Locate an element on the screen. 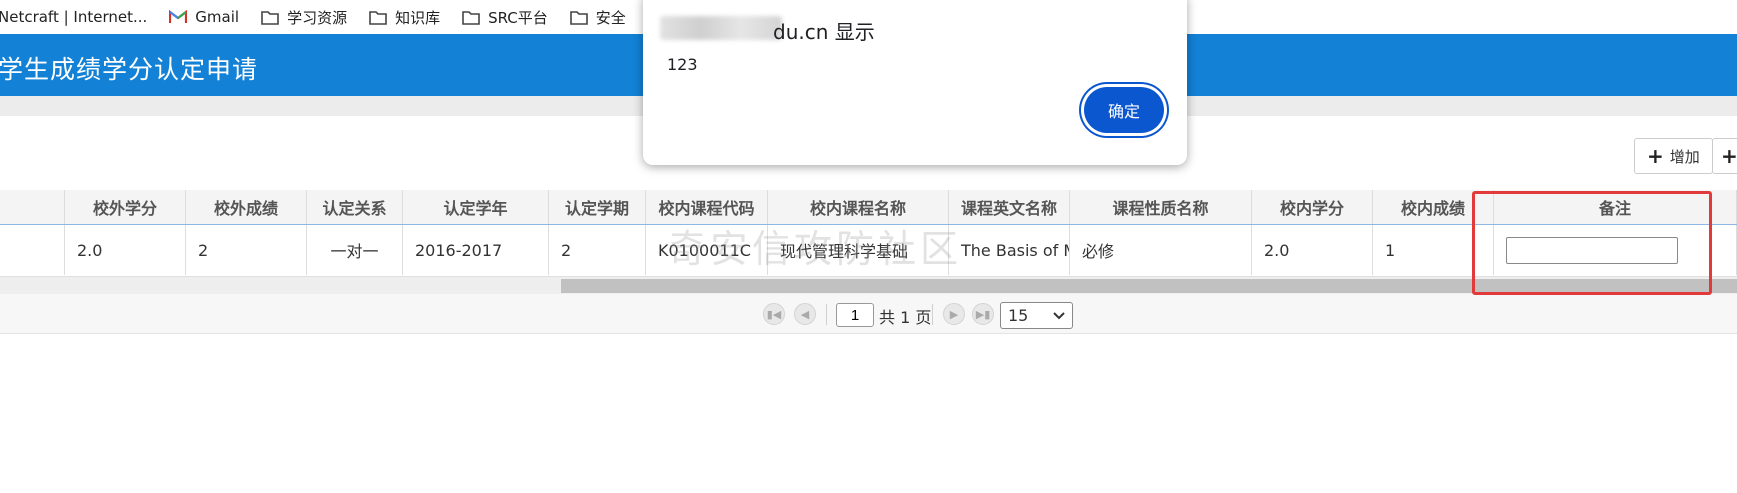 This screenshot has height=493, width=1737. ok-button: 确定 is located at coordinates (1124, 110).